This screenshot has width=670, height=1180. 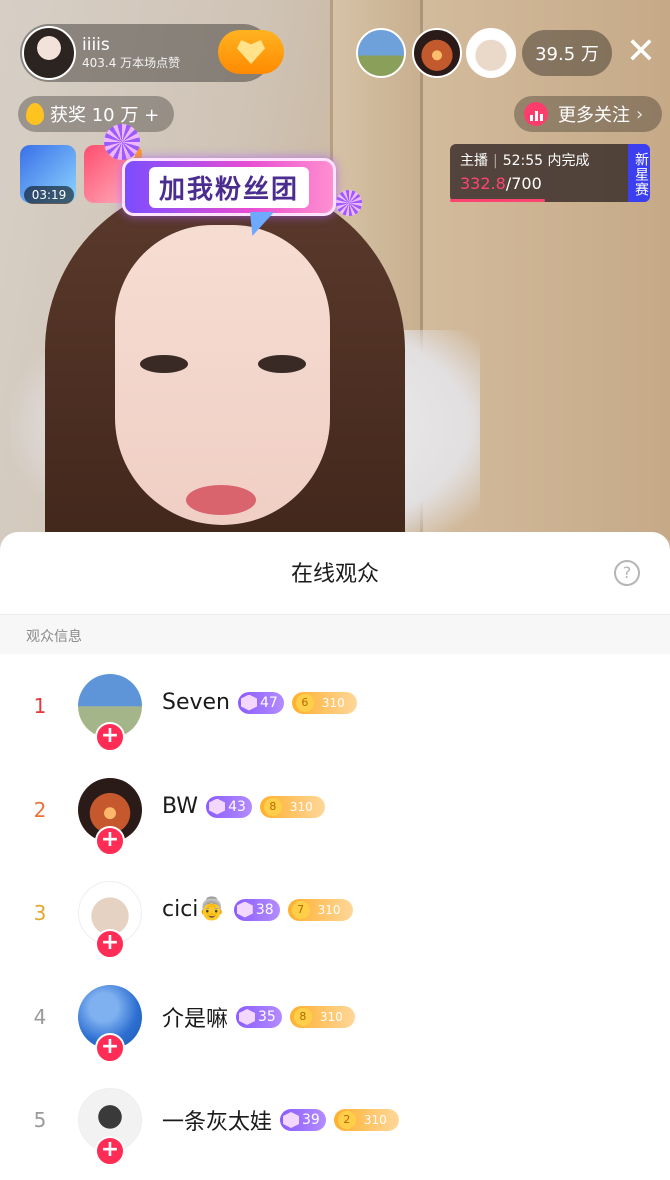 What do you see at coordinates (40, 1017) in the screenshot?
I see `rank-number: 4` at bounding box center [40, 1017].